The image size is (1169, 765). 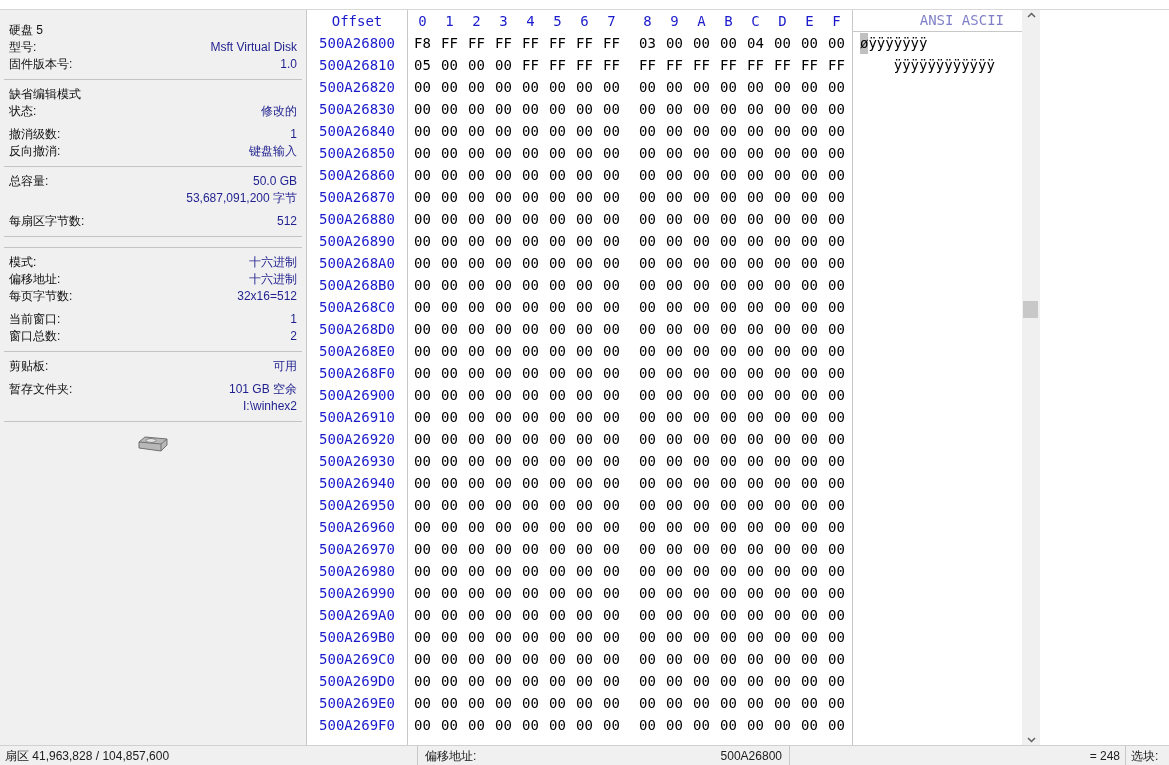 I want to click on scroll-thumb, so click(x=1030, y=309).